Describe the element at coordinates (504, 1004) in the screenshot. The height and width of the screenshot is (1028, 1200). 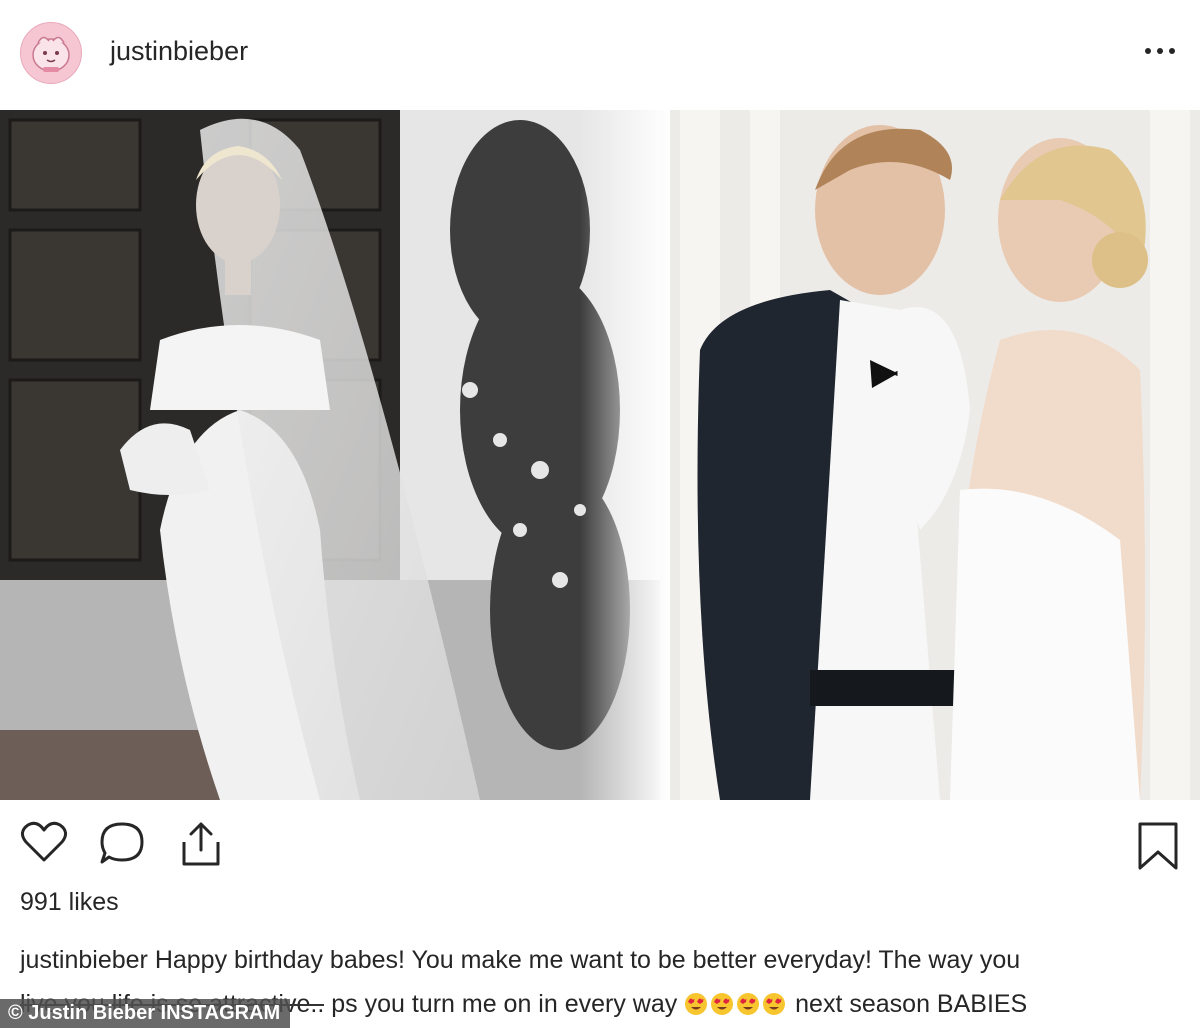
I see `caption-text-2: ps you turn me on in every way` at that location.